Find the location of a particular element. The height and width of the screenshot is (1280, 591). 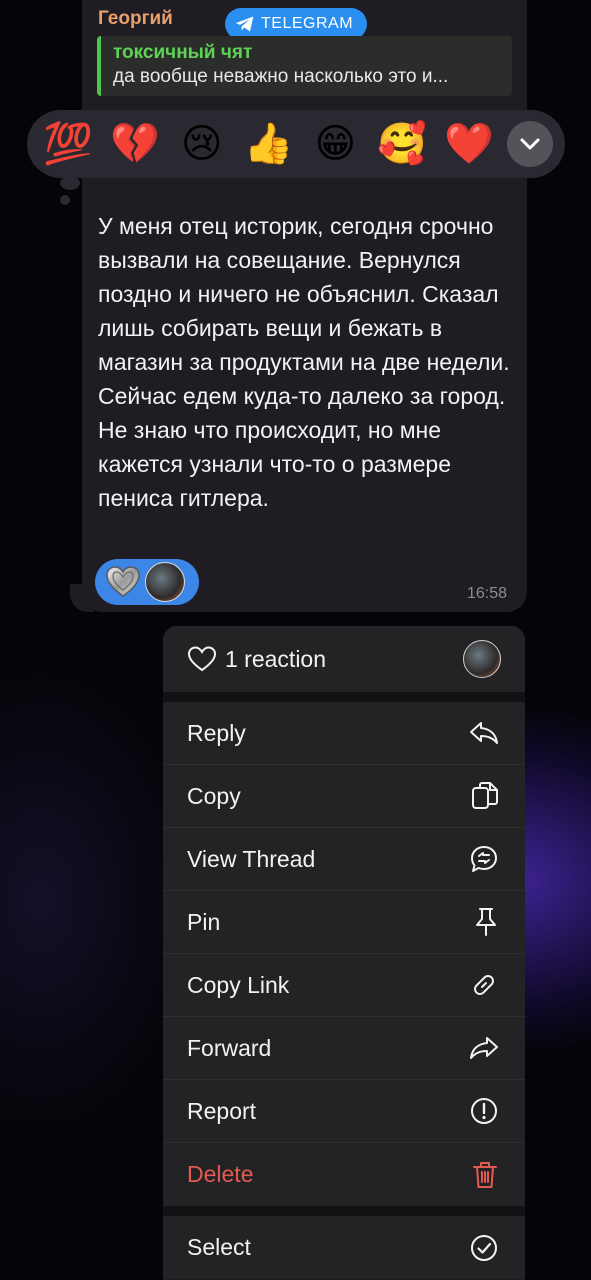

menu-item-view-thread: View Thread is located at coordinates (344, 859).